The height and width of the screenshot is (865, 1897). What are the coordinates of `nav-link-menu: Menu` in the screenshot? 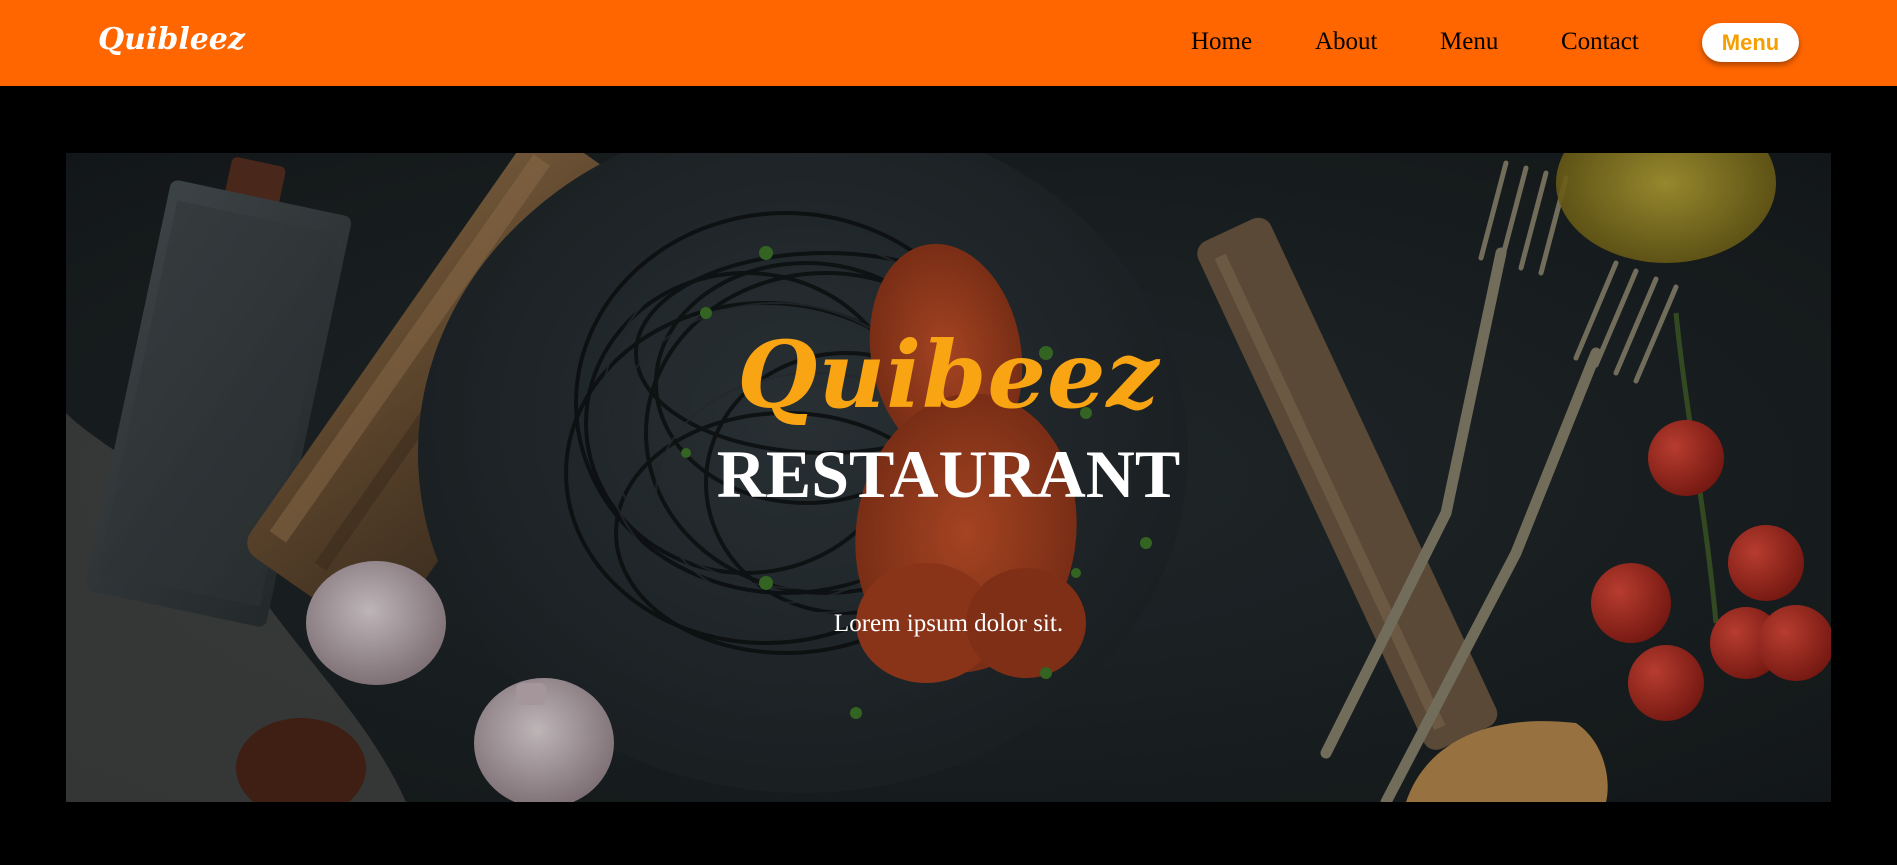 It's located at (1469, 42).